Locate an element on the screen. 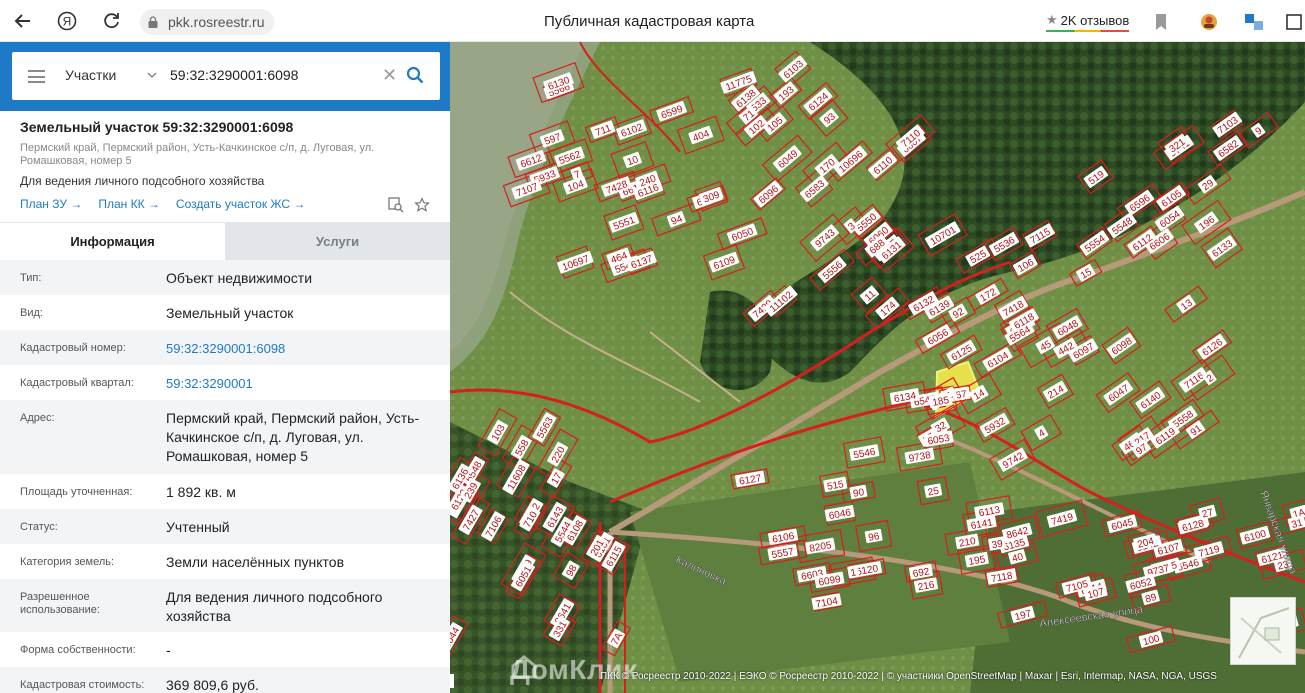 The width and height of the screenshot is (1305, 693). property-key: Кадастровая стоимость: is located at coordinates (82, 685).